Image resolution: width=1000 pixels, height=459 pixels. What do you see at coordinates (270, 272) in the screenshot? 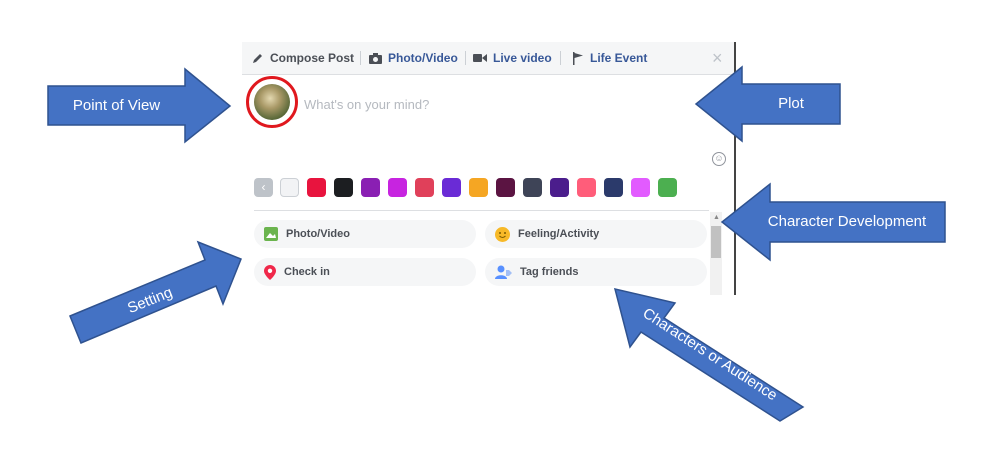
I see `location-pin-icon` at bounding box center [270, 272].